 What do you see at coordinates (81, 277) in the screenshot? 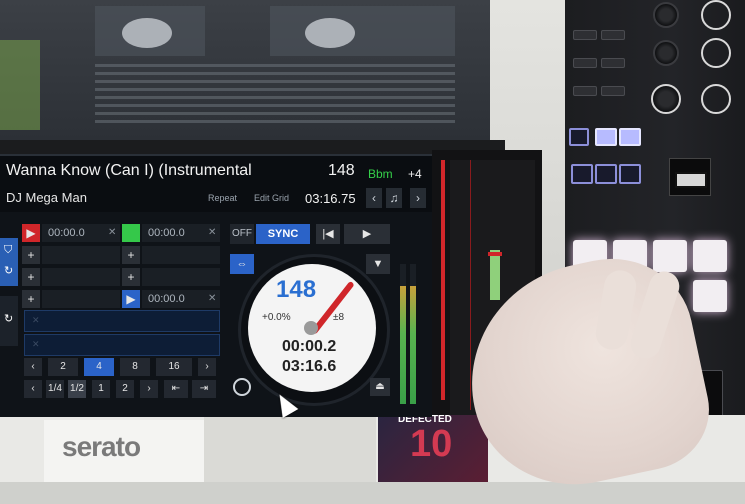
I see `cue-5-time` at bounding box center [81, 277].